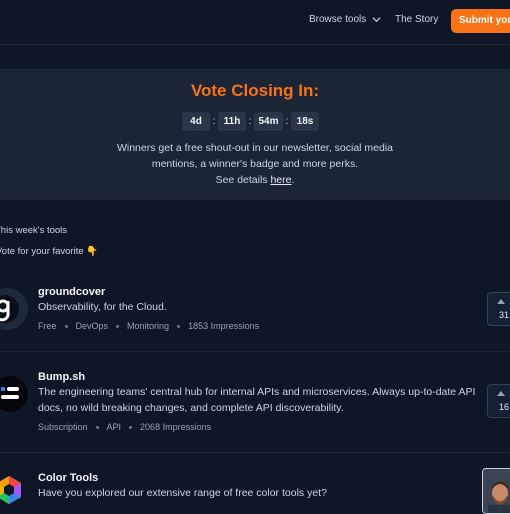 The image size is (510, 514). What do you see at coordinates (255, 22) in the screenshot?
I see `top-navigation: Browse tools The Story Submit your tool` at bounding box center [255, 22].